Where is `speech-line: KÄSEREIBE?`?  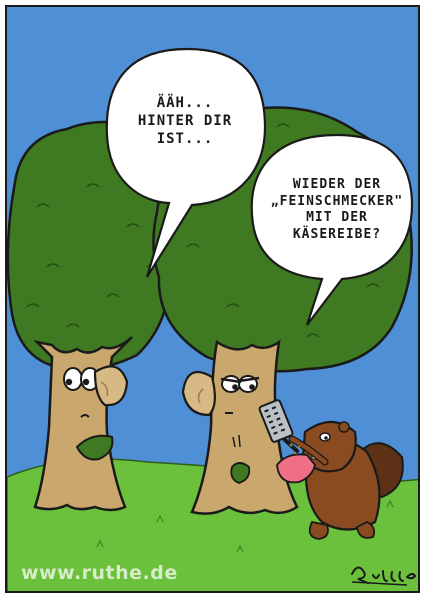 speech-line: KÄSEREIBE? is located at coordinates (337, 234).